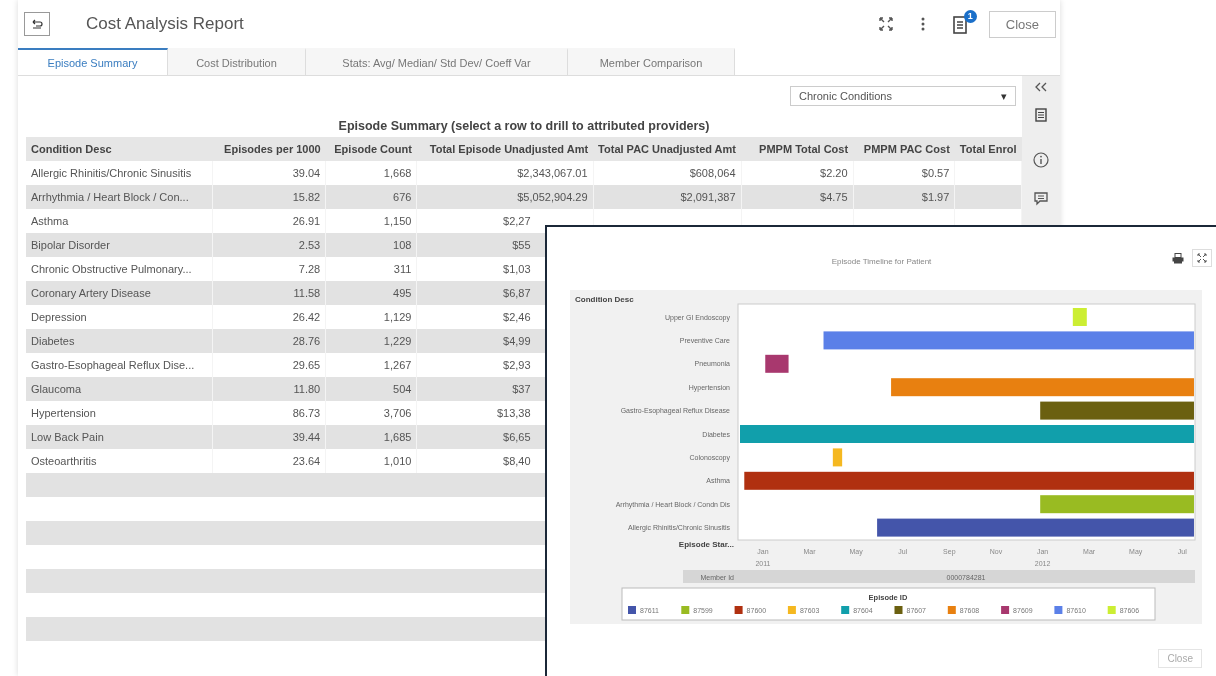  Describe the element at coordinates (988, 149) in the screenshot. I see `column-header: Total Enrol` at that location.